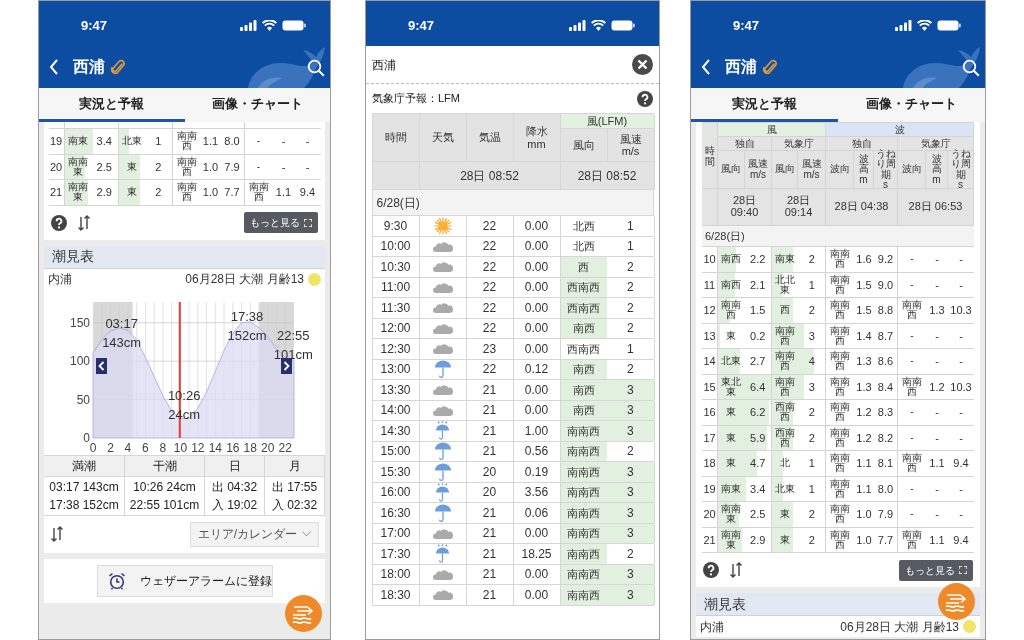  What do you see at coordinates (79, 322) in the screenshot?
I see `axis-label: 150` at bounding box center [79, 322].